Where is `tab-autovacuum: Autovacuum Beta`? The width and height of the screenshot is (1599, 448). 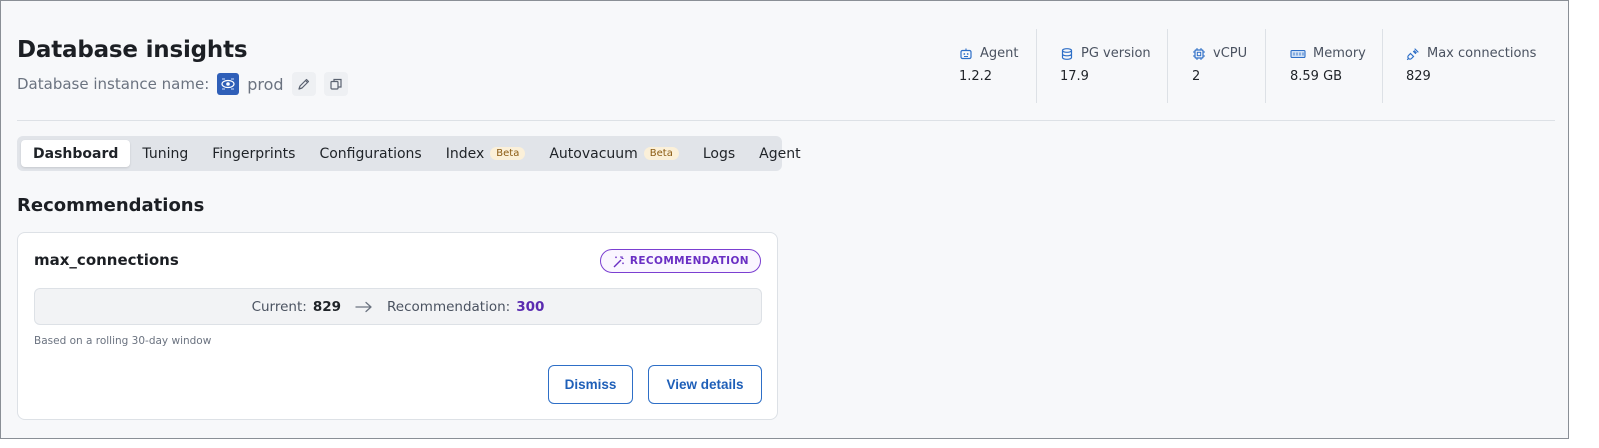 tab-autovacuum: Autovacuum Beta is located at coordinates (614, 153).